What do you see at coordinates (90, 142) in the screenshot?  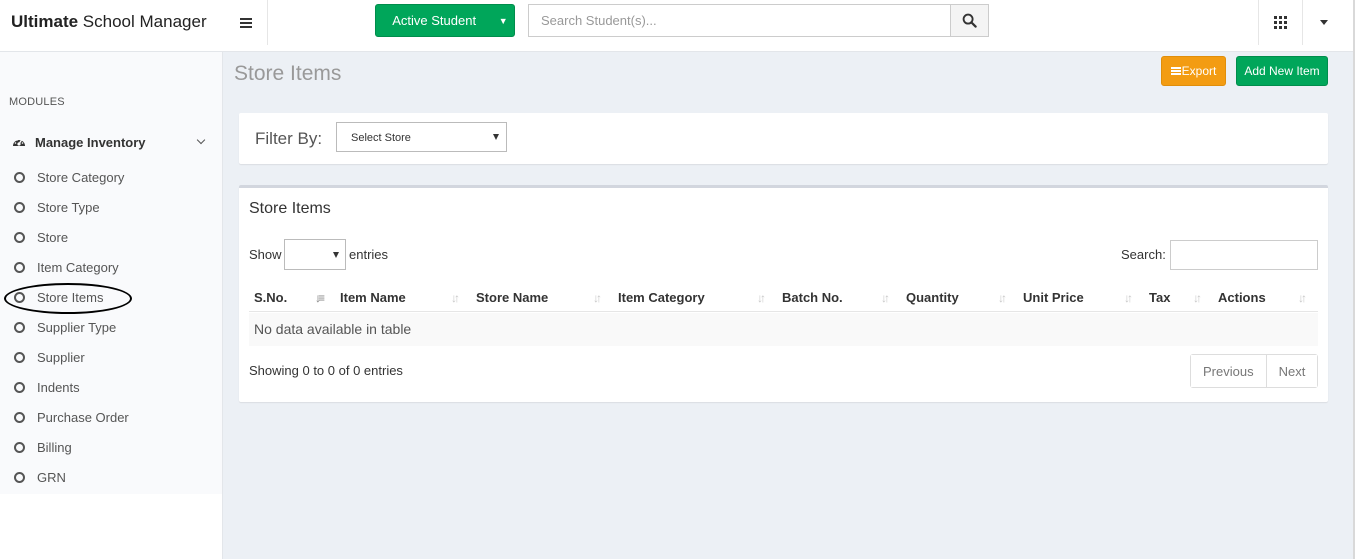 I see `sidebar-group-label: Manage Inventory` at bounding box center [90, 142].